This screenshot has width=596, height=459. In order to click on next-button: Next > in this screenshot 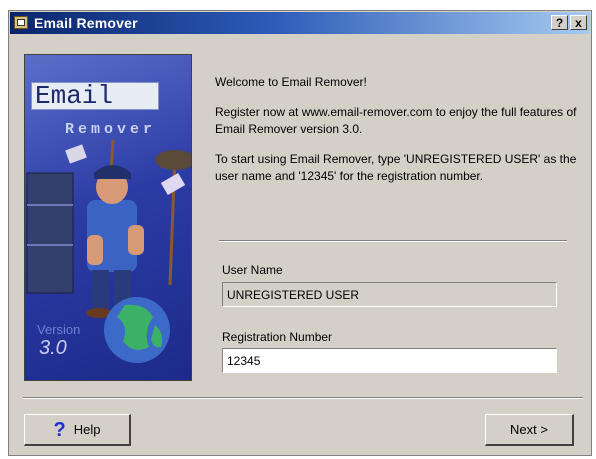, I will do `click(529, 430)`.